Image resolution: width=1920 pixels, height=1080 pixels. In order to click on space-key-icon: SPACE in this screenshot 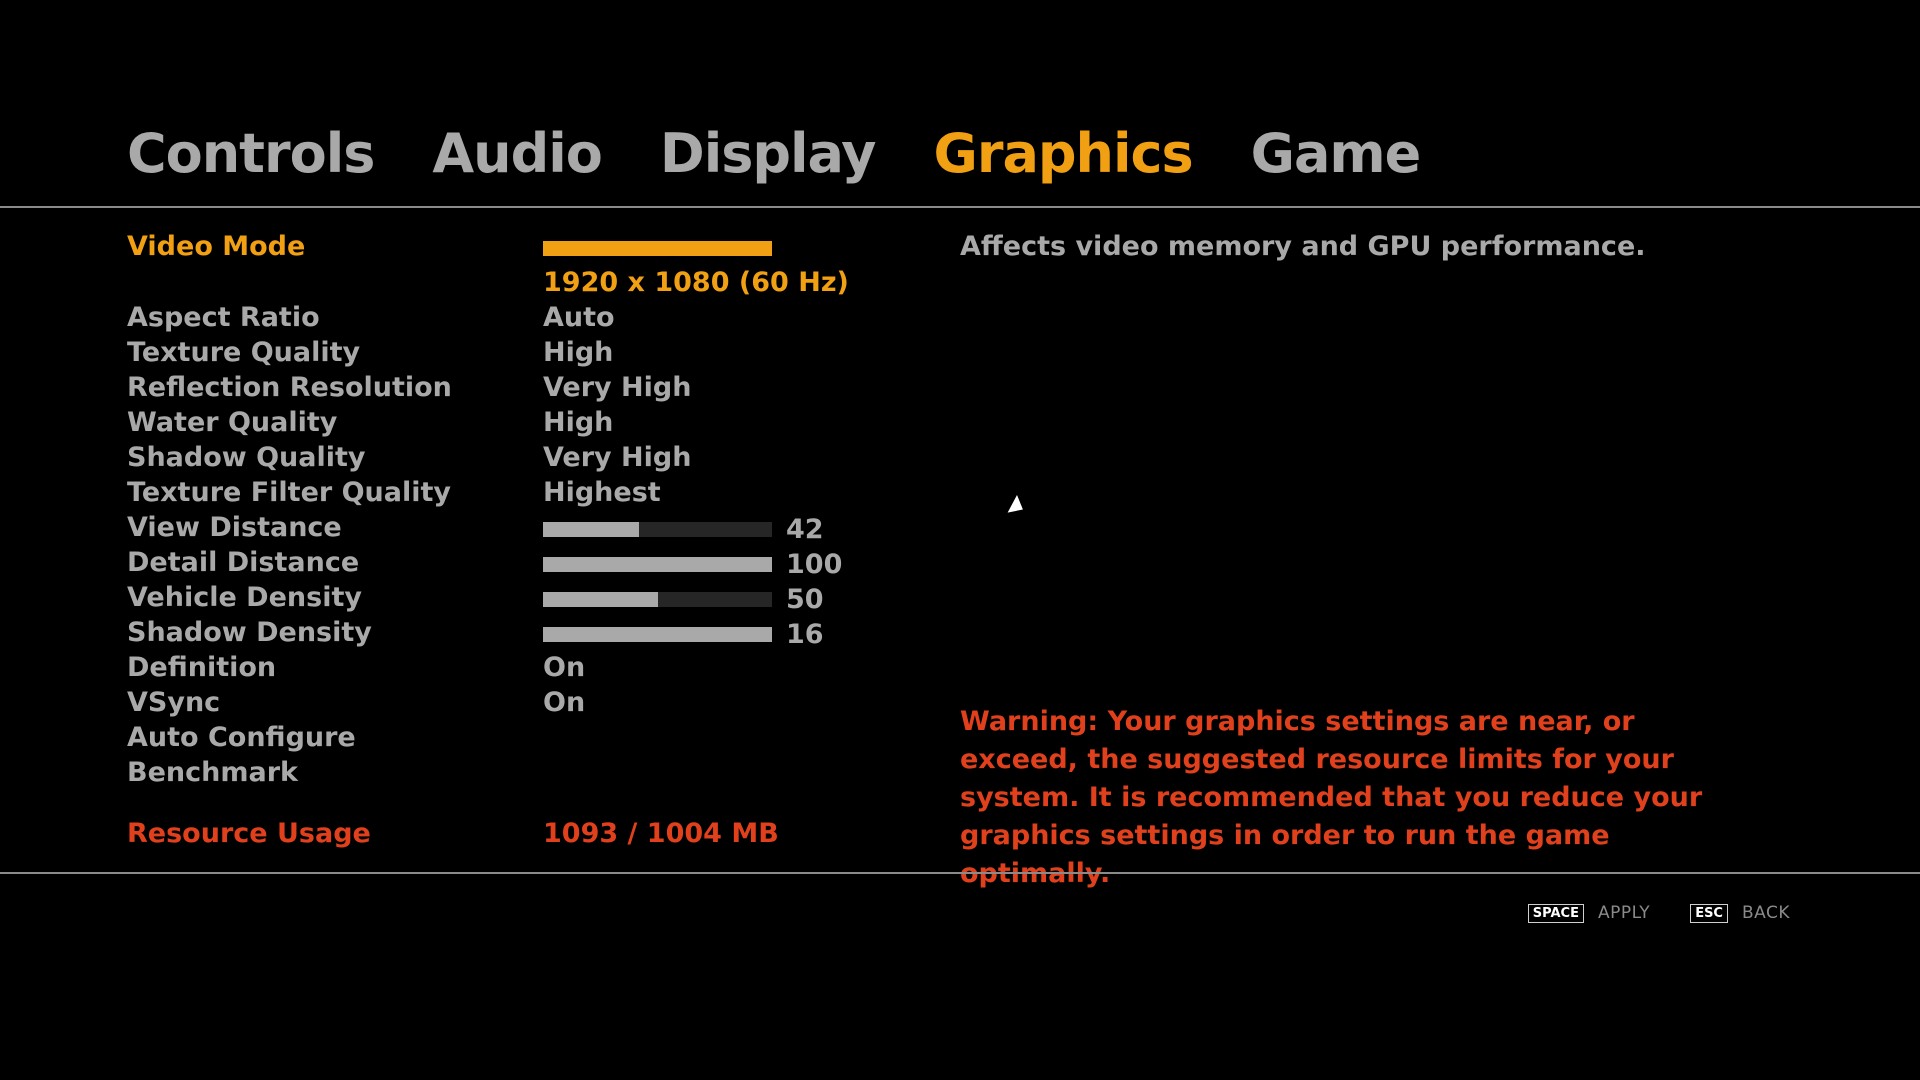, I will do `click(1555, 913)`.